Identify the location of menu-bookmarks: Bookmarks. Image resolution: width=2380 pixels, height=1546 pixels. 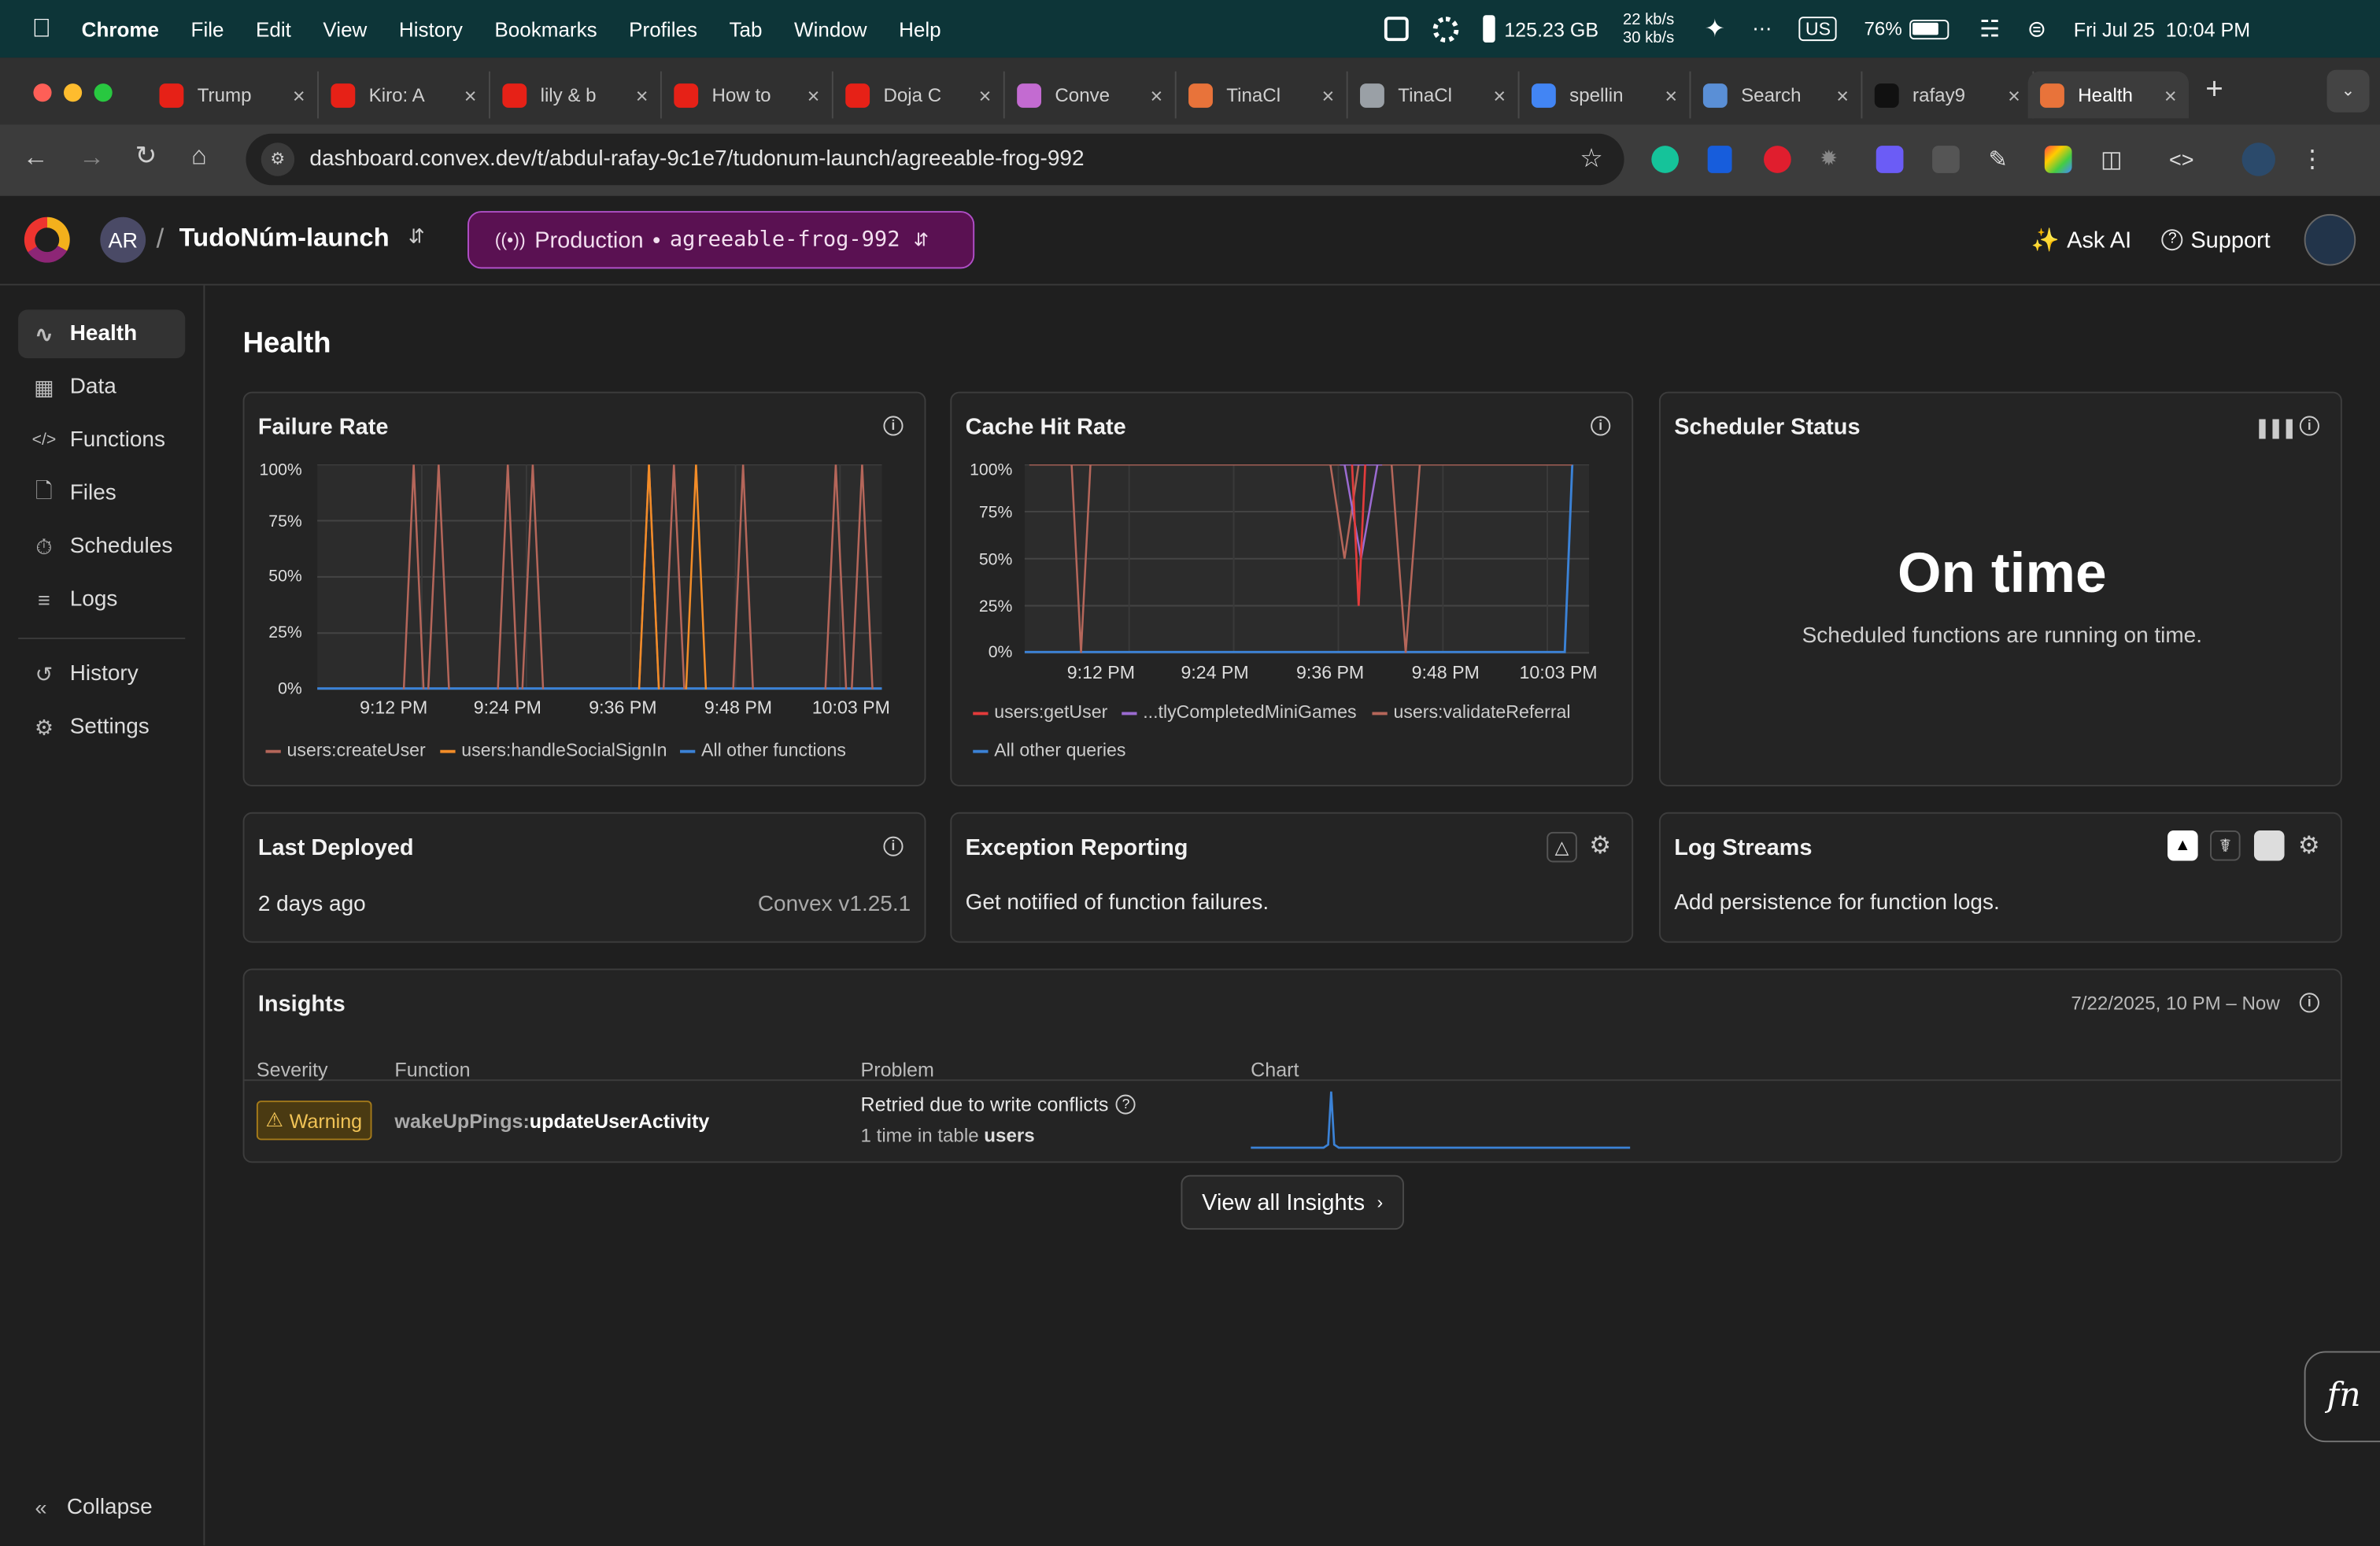
(545, 28).